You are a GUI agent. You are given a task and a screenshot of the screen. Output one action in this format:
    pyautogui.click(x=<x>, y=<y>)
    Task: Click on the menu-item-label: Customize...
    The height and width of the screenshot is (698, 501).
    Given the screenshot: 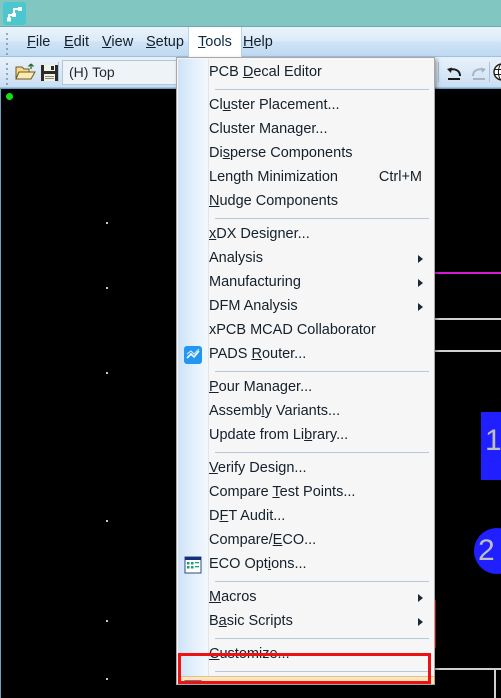 What is the action you would take?
    pyautogui.click(x=249, y=654)
    